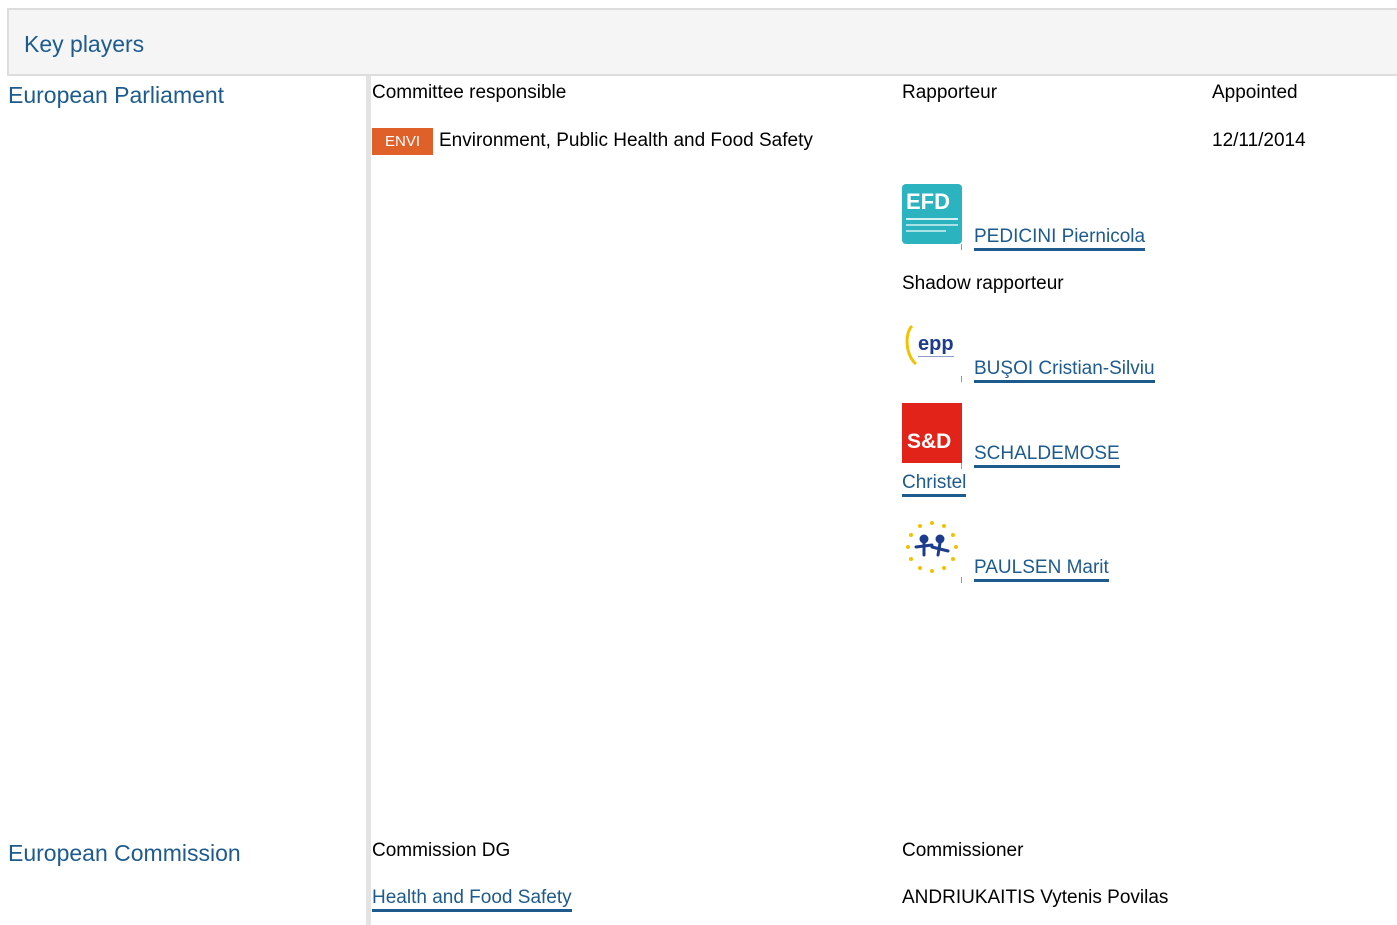 The width and height of the screenshot is (1397, 925). I want to click on page-title: Key players, so click(84, 44).